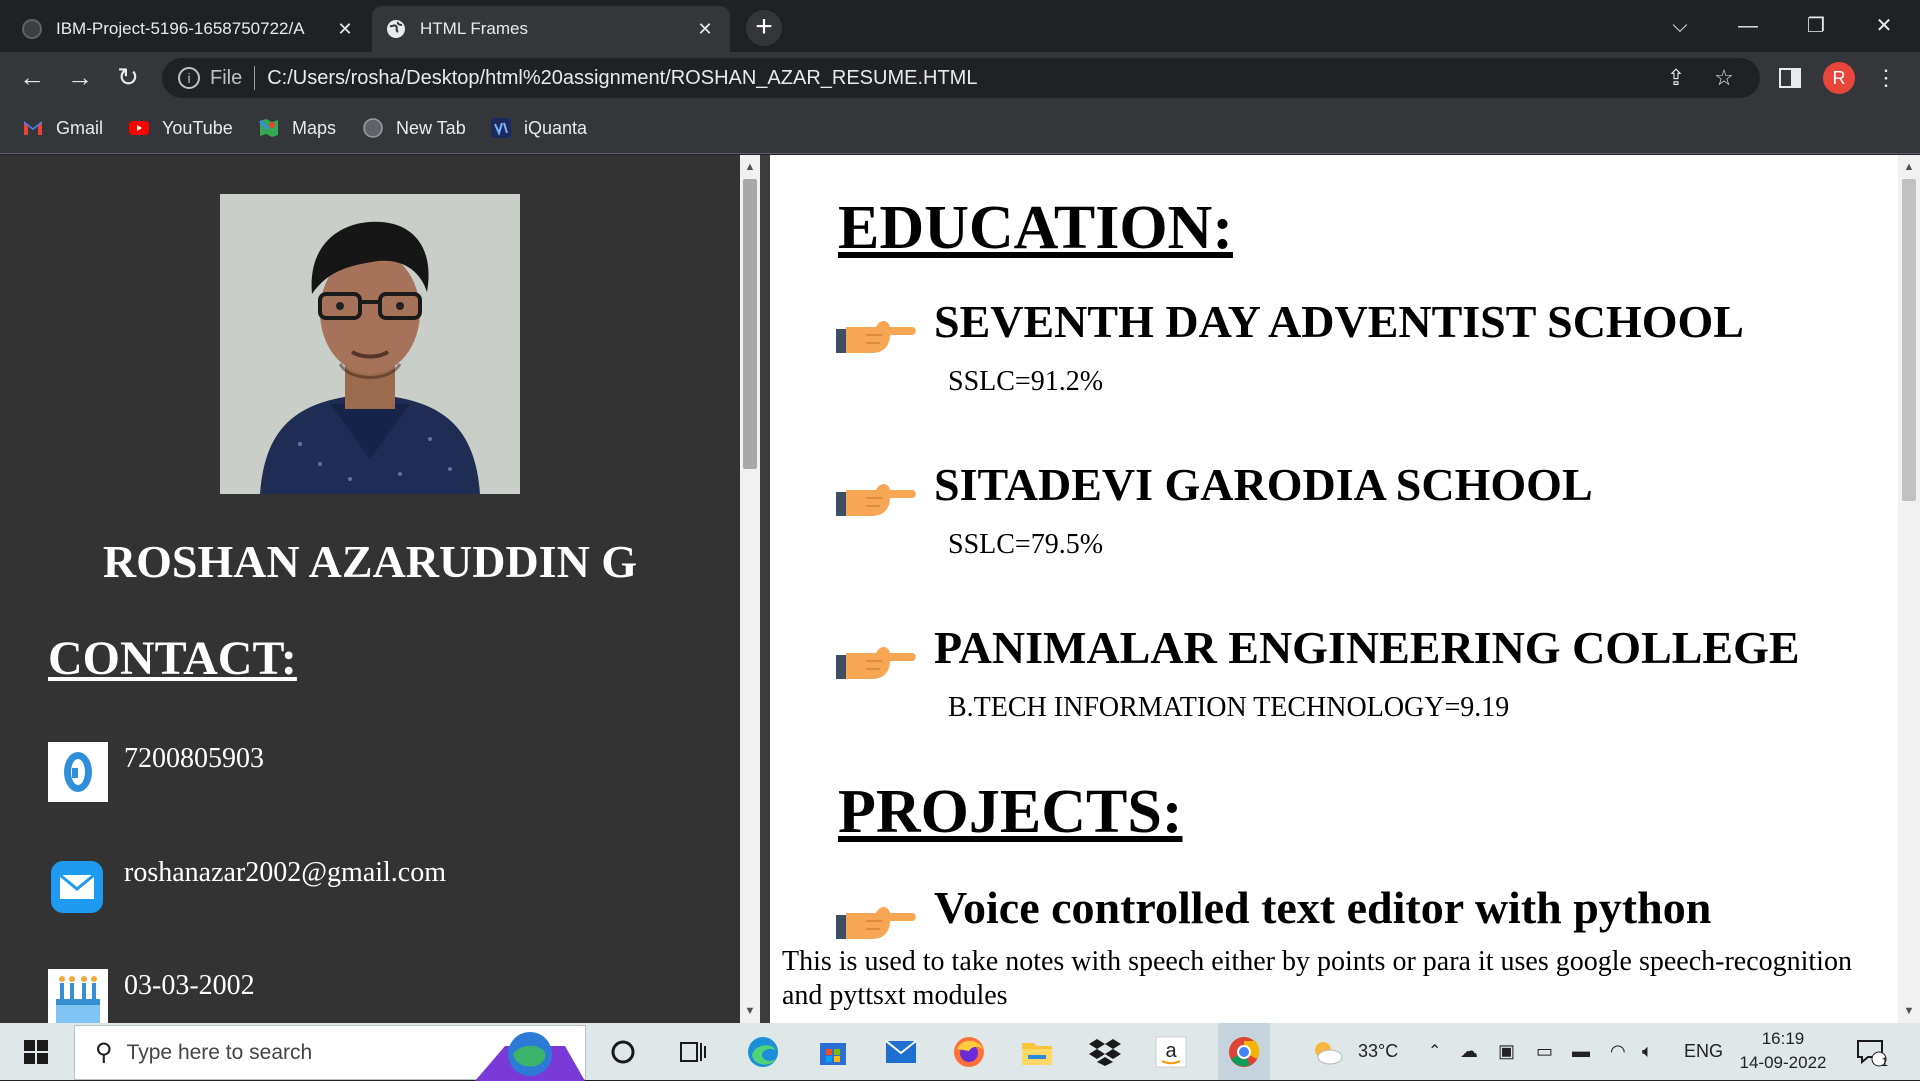 The width and height of the screenshot is (1920, 1081). I want to click on profile-photo, so click(370, 344).